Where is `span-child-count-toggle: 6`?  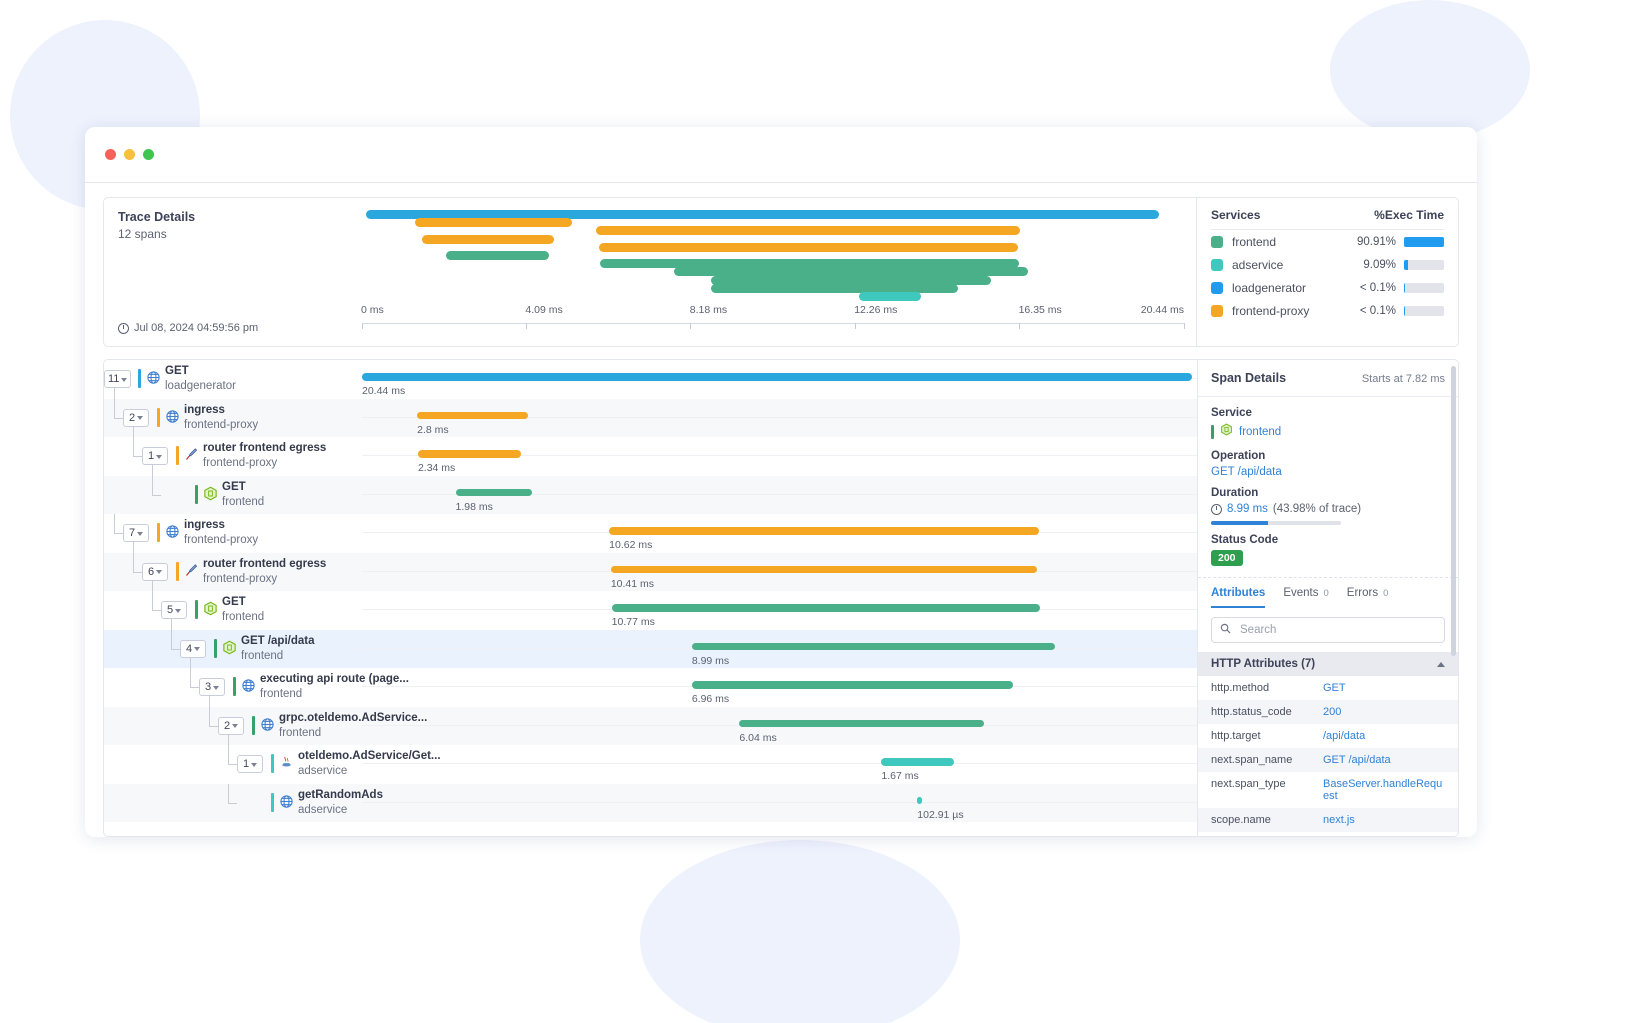 span-child-count-toggle: 6 is located at coordinates (155, 571).